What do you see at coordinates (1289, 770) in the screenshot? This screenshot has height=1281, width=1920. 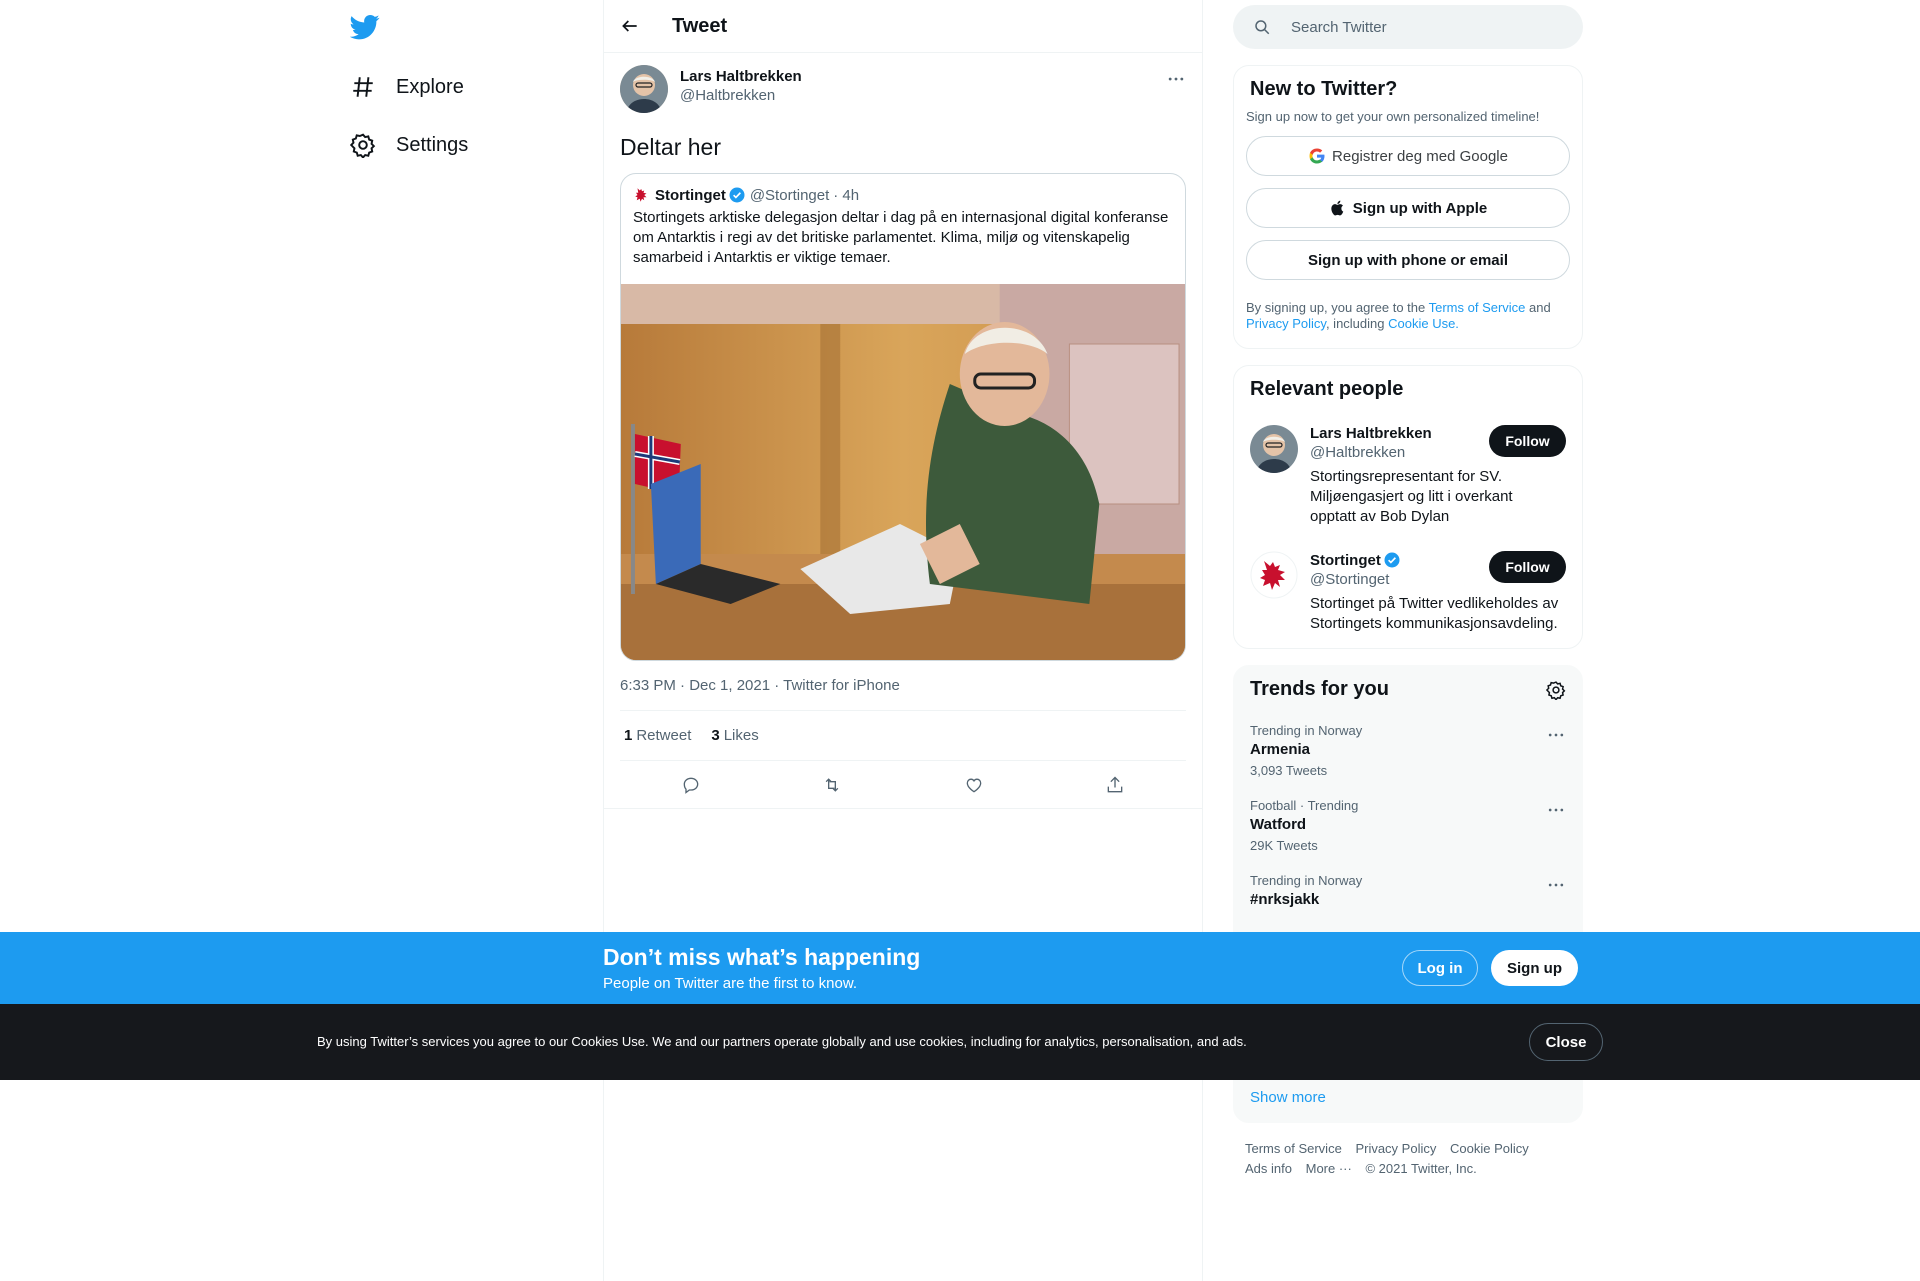 I see `trend-count: 3,093 Tweets` at bounding box center [1289, 770].